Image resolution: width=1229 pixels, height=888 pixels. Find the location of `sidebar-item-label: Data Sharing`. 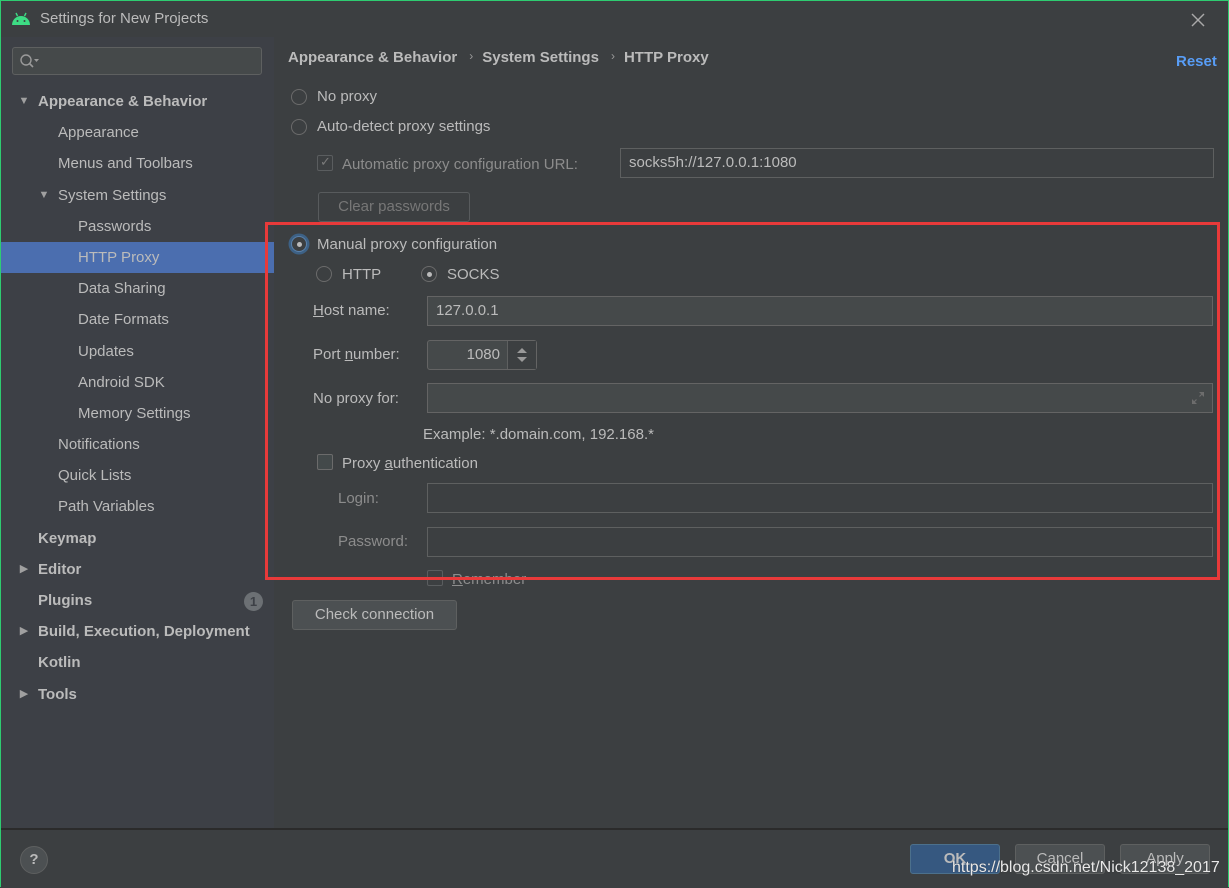

sidebar-item-label: Data Sharing is located at coordinates (122, 289).